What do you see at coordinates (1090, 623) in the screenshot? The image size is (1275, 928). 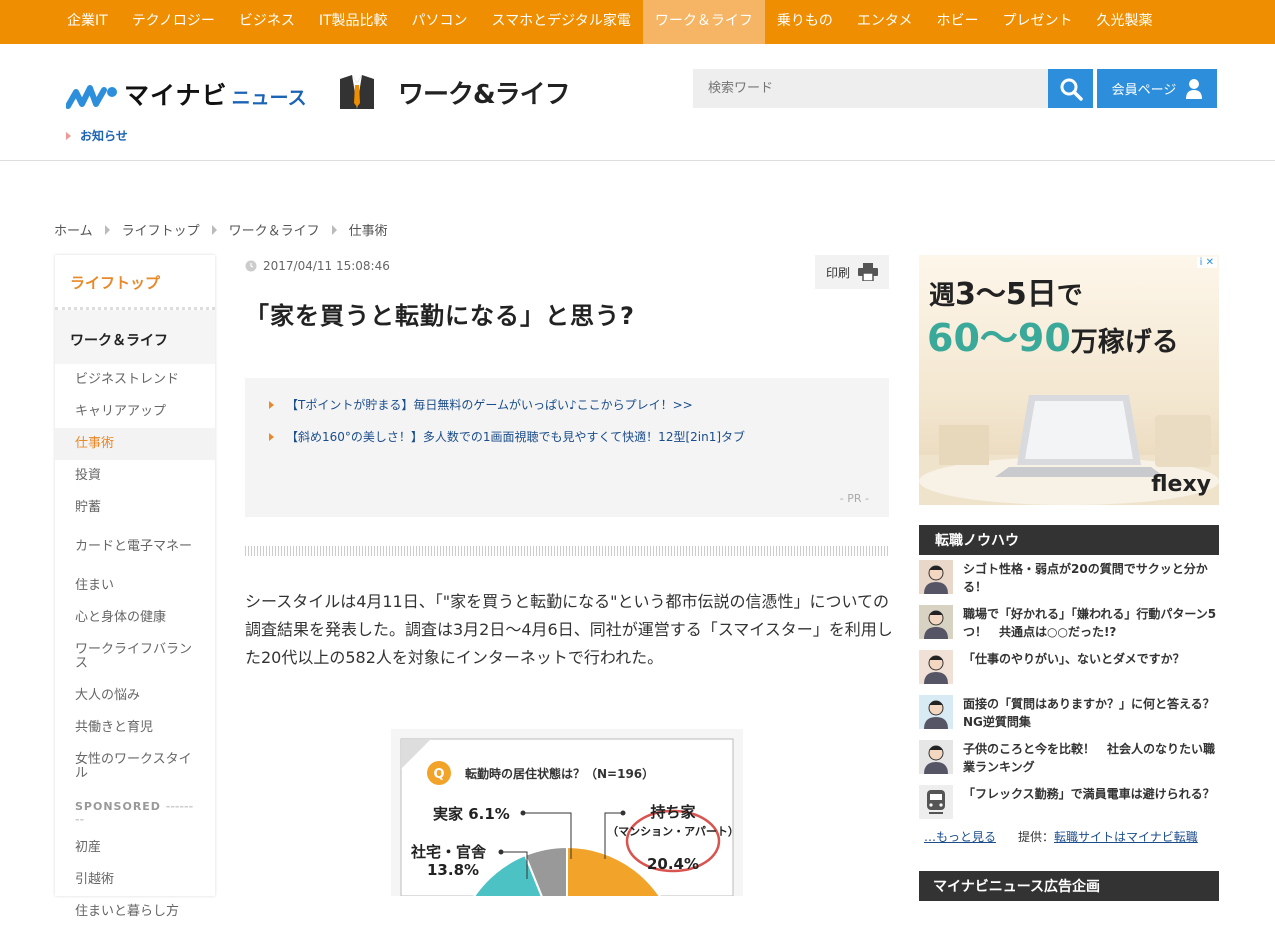 I see `knowhow-item-text: 職場で「好かれる」「嫌われる」行動パターン5つ！ 共通点は○○だった!?` at bounding box center [1090, 623].